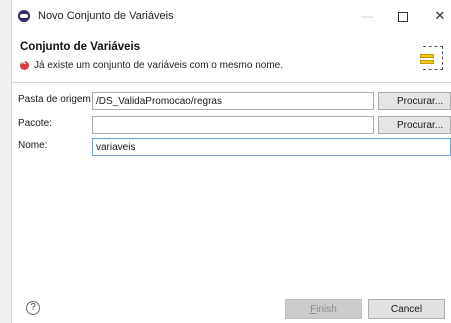 The height and width of the screenshot is (323, 451). I want to click on background-window-edge, so click(6, 161).